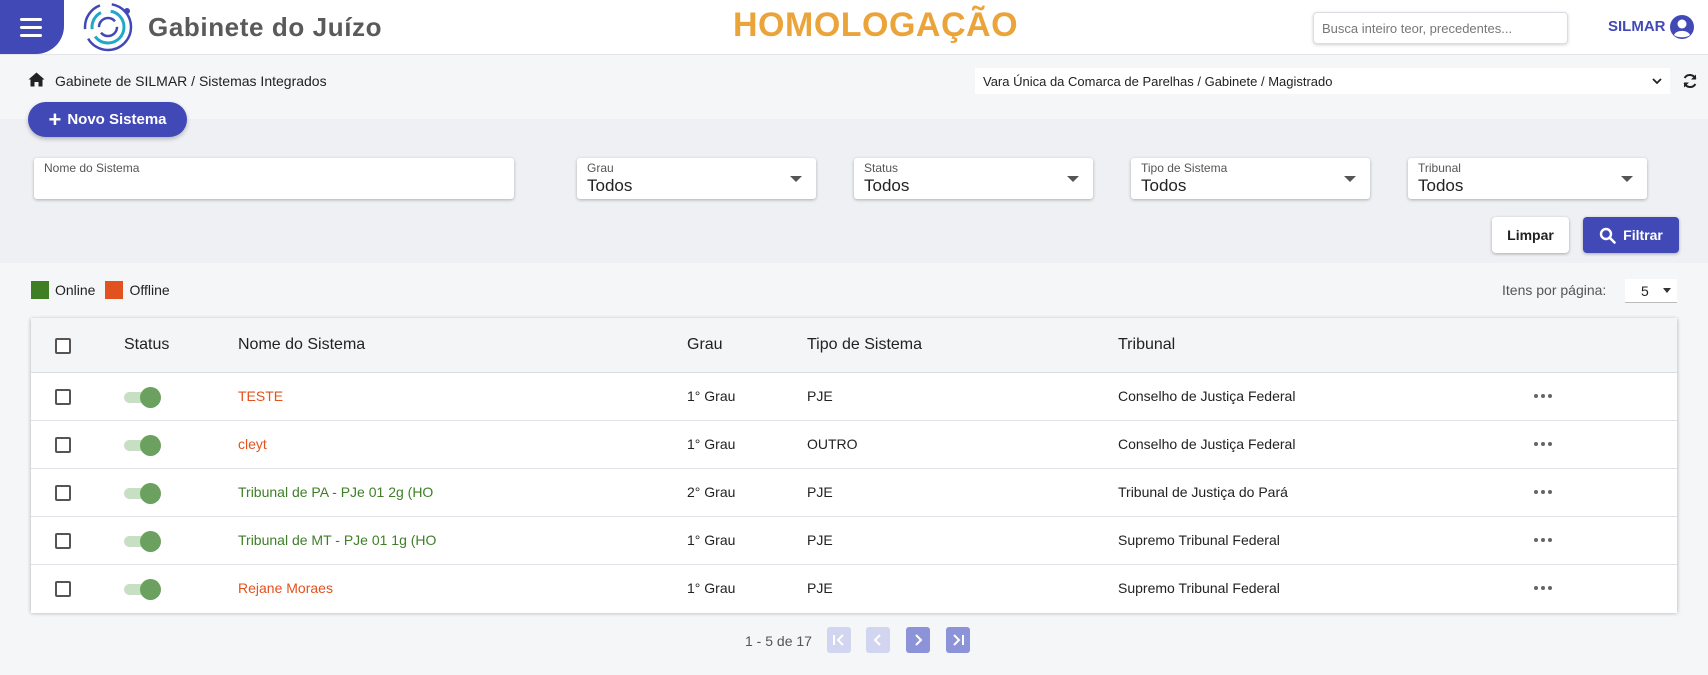 This screenshot has height=675, width=1708. Describe the element at coordinates (1164, 185) in the screenshot. I see `system-type-value: Todos` at that location.